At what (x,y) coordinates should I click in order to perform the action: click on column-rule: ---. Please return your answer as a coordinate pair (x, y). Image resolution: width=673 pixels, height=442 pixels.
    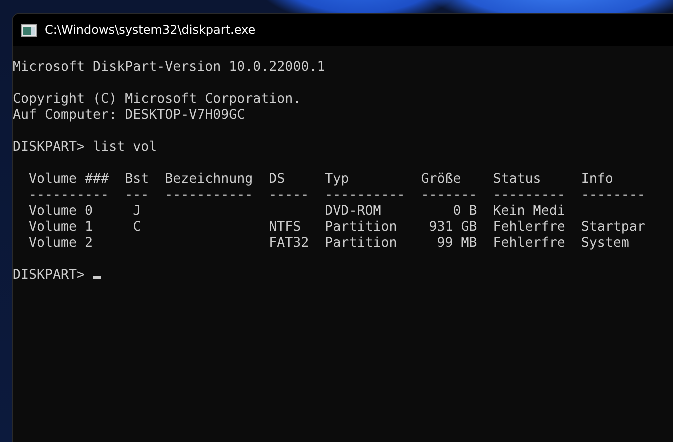
    Looking at the image, I should click on (137, 196).